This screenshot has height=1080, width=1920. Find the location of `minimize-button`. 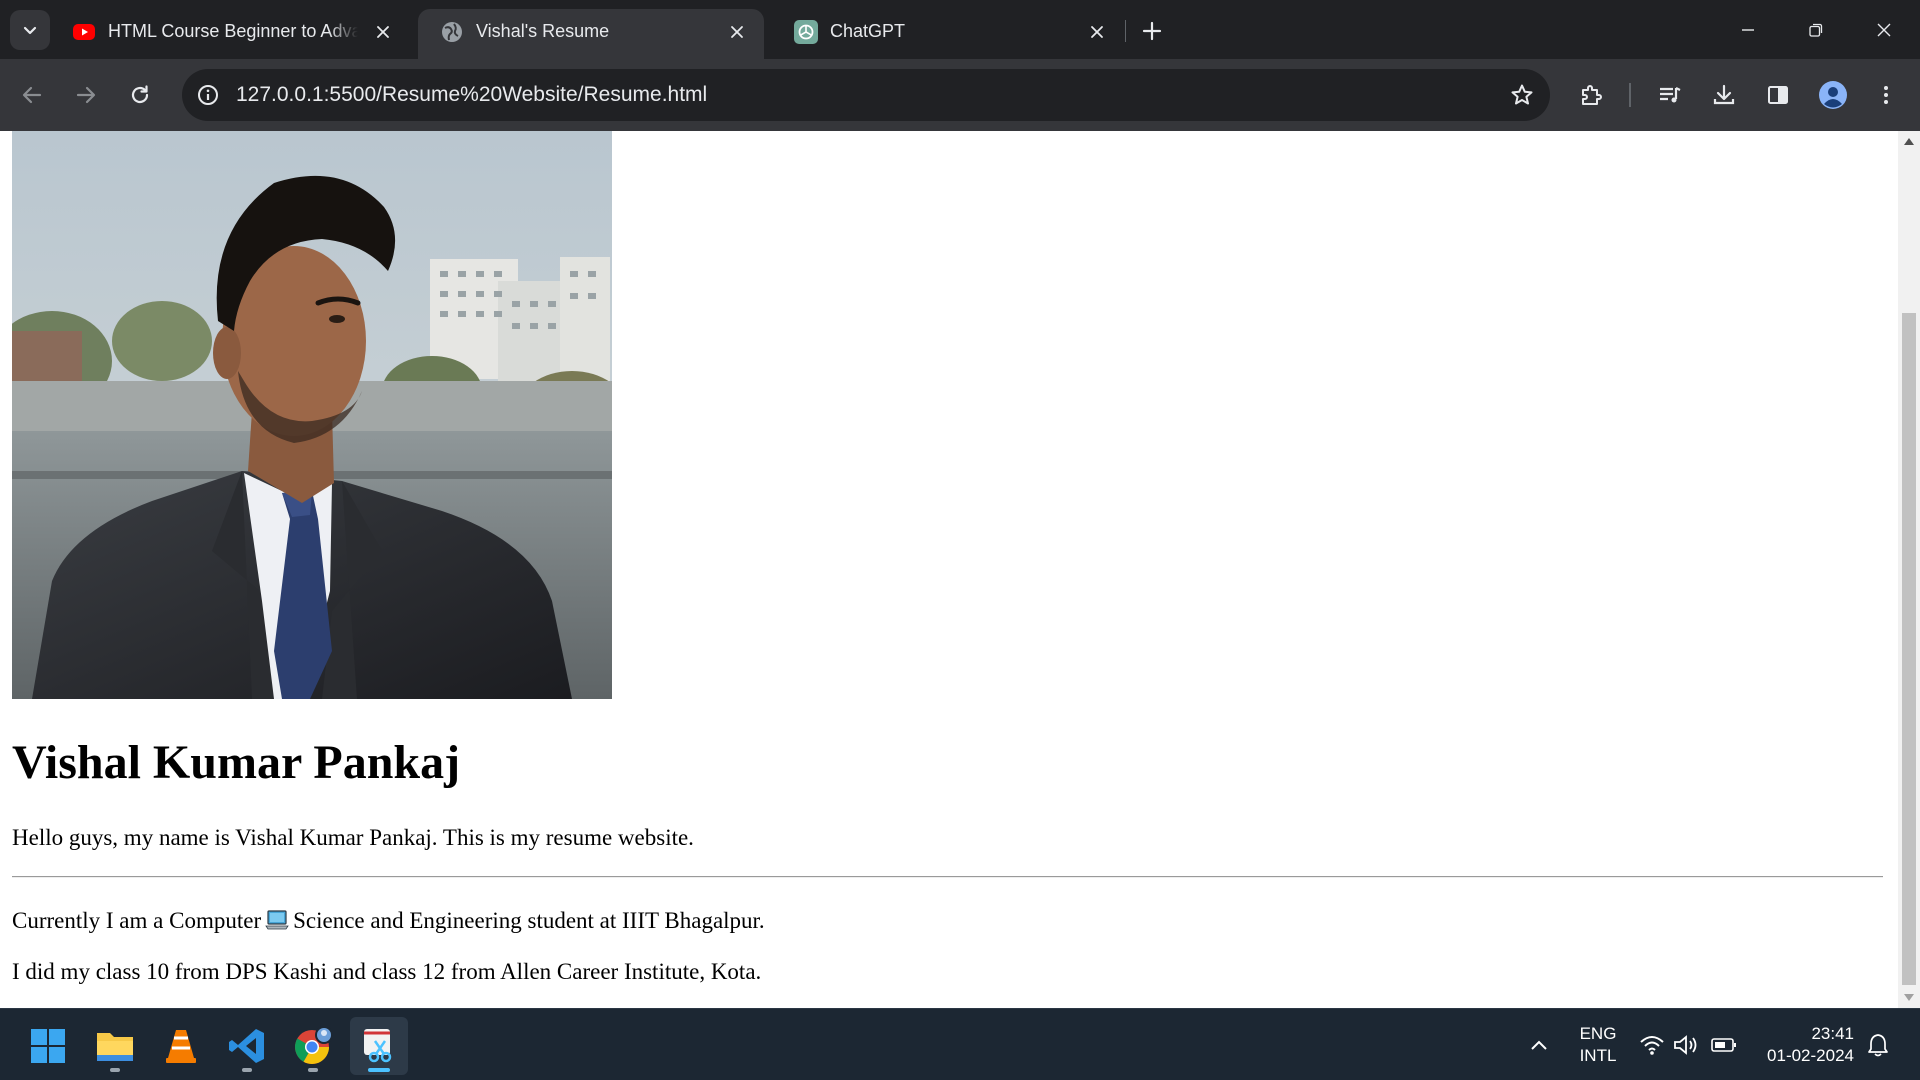

minimize-button is located at coordinates (1748, 29).